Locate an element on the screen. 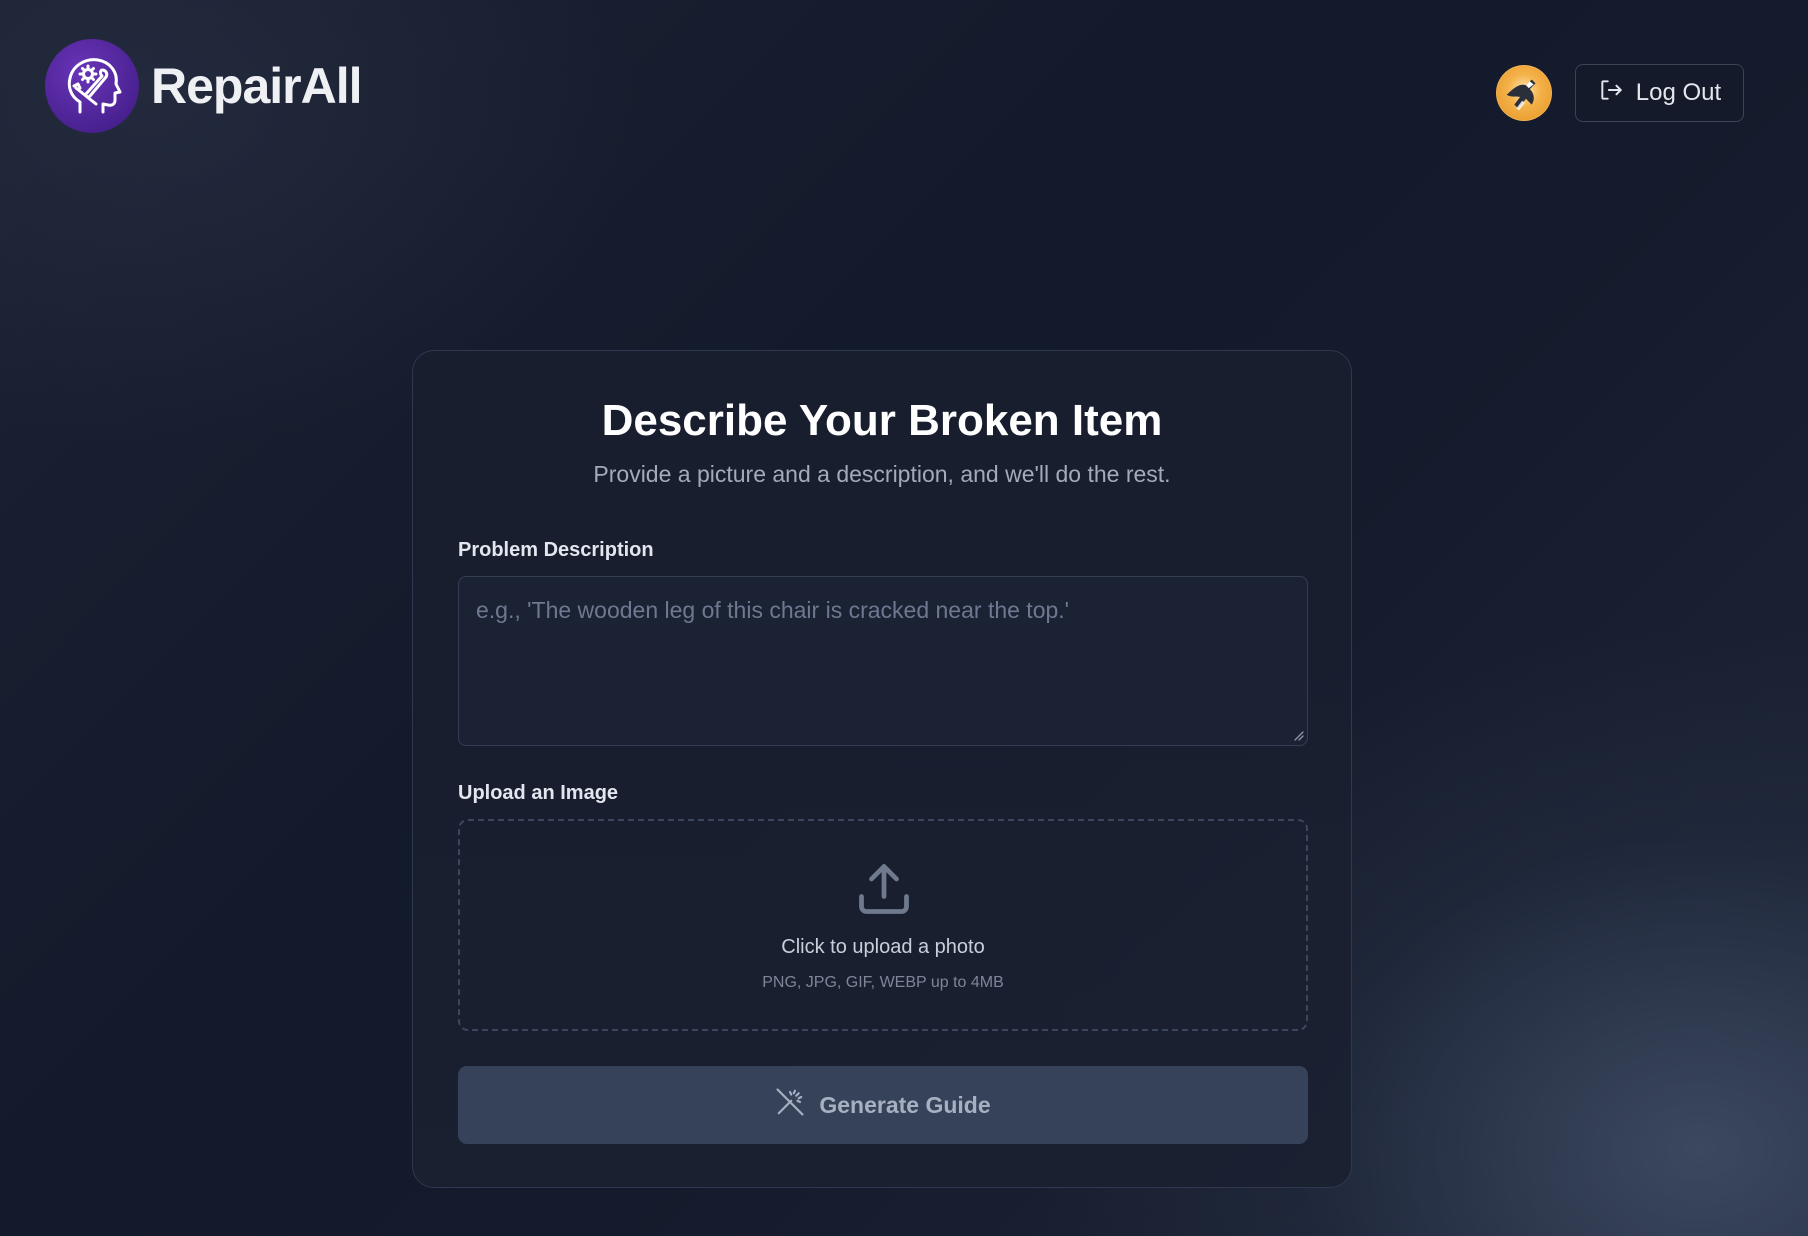 This screenshot has width=1808, height=1236. brand: RepairAll is located at coordinates (204, 86).